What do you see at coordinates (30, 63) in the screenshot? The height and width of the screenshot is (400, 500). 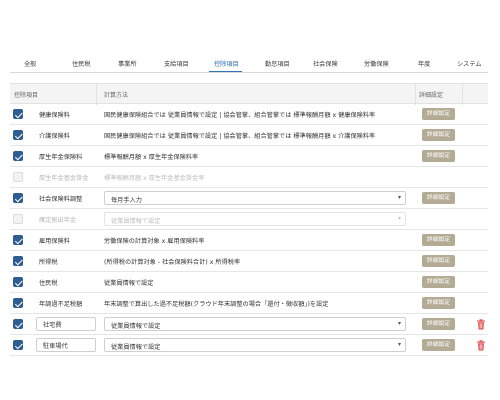 I see `tab-general: 全般` at bounding box center [30, 63].